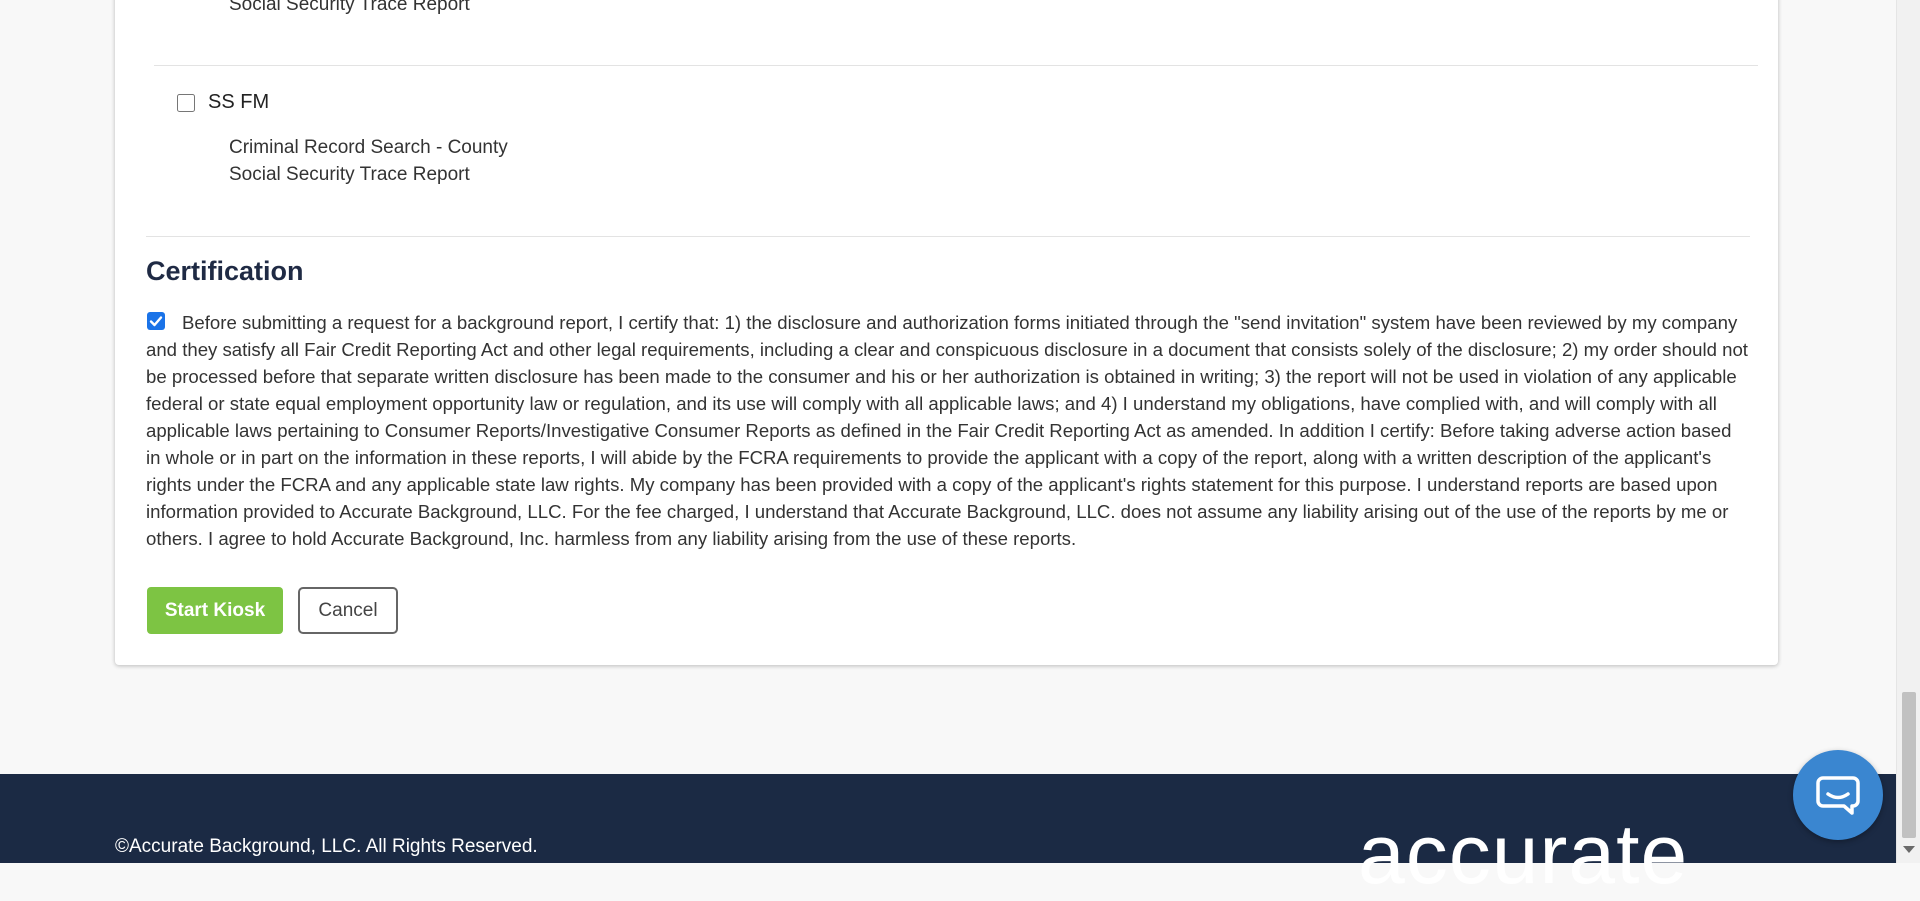 This screenshot has height=901, width=1920. I want to click on chat-widget-button, so click(1838, 795).